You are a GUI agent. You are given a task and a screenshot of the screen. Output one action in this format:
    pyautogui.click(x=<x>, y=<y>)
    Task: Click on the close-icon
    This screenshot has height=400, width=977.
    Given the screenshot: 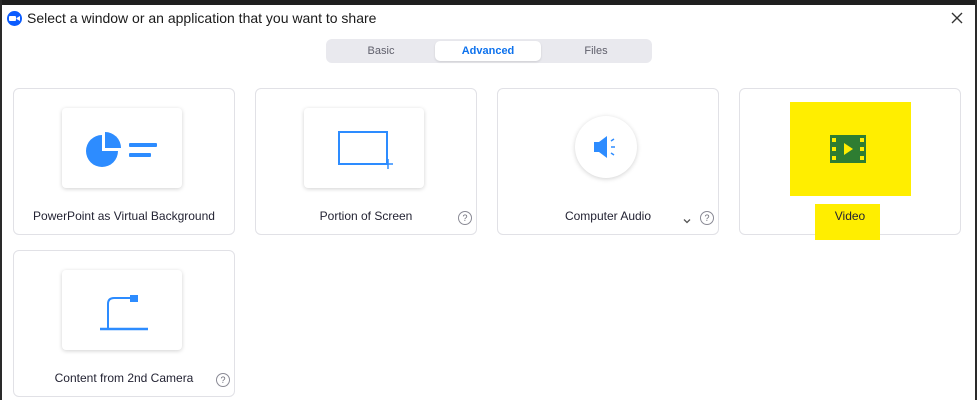 What is the action you would take?
    pyautogui.click(x=957, y=18)
    